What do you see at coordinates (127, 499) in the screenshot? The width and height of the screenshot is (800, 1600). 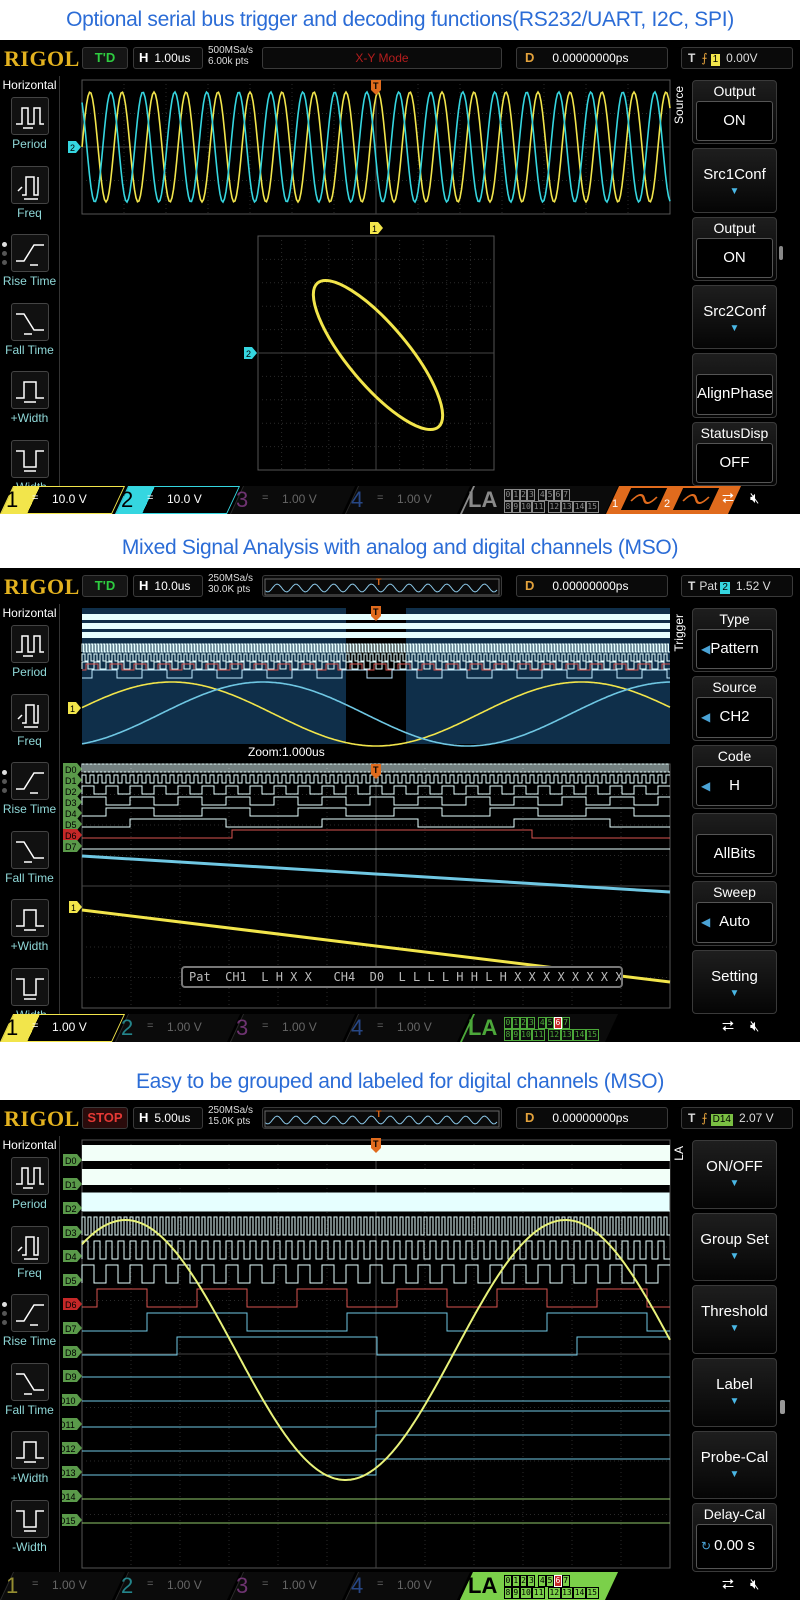 I see `channel-number: 2` at bounding box center [127, 499].